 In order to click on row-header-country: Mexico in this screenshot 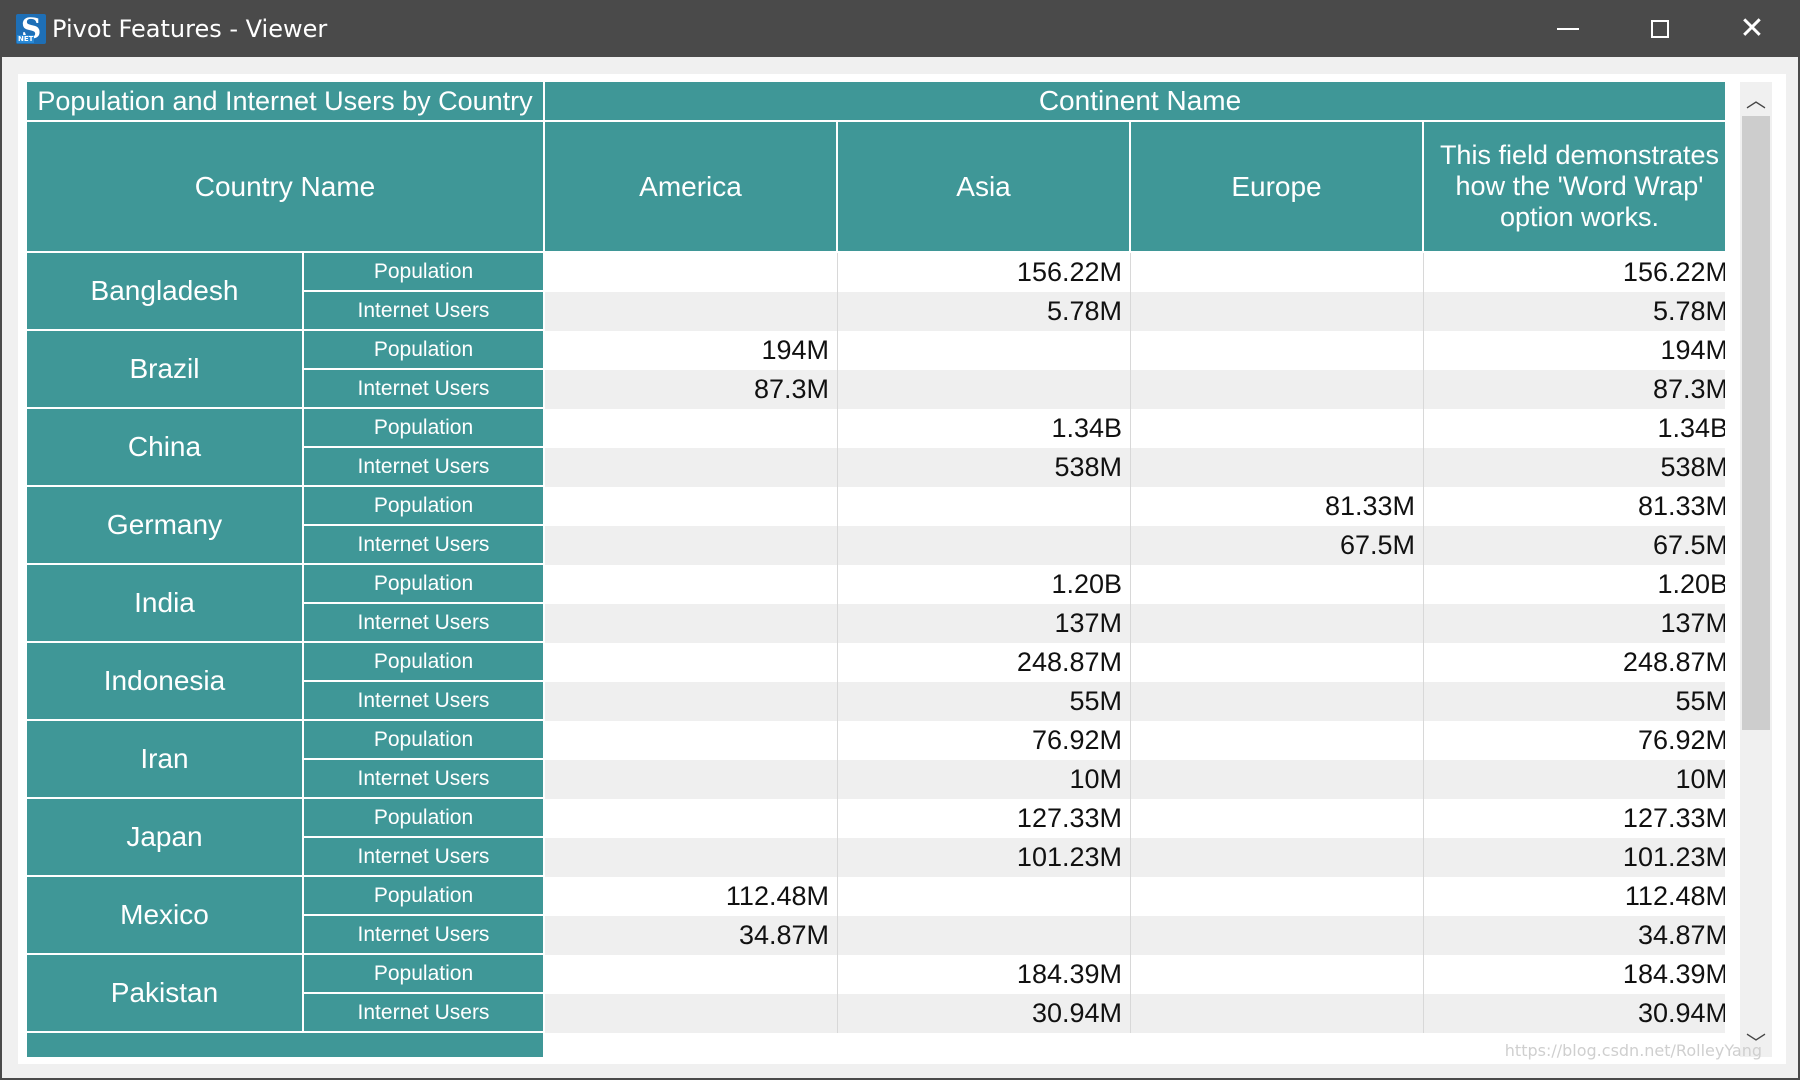, I will do `click(165, 916)`.